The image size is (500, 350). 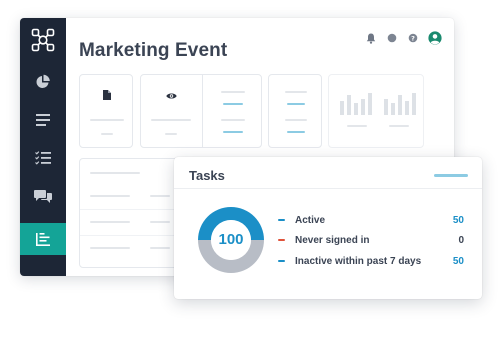 I want to click on document-icon, so click(x=107, y=96).